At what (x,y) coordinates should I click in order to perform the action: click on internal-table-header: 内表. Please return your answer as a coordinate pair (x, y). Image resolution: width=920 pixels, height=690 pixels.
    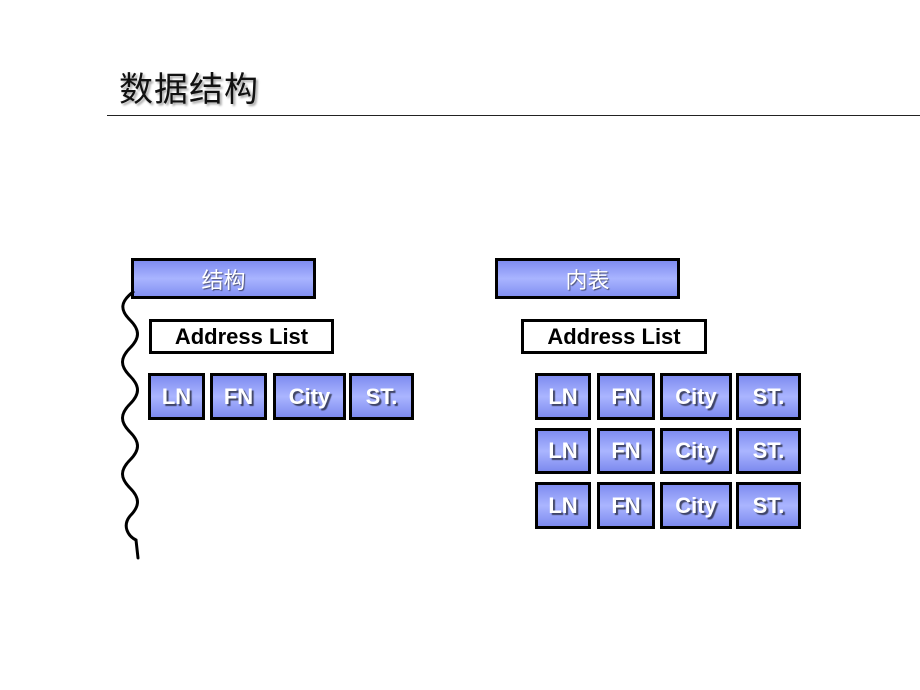
    Looking at the image, I should click on (587, 278).